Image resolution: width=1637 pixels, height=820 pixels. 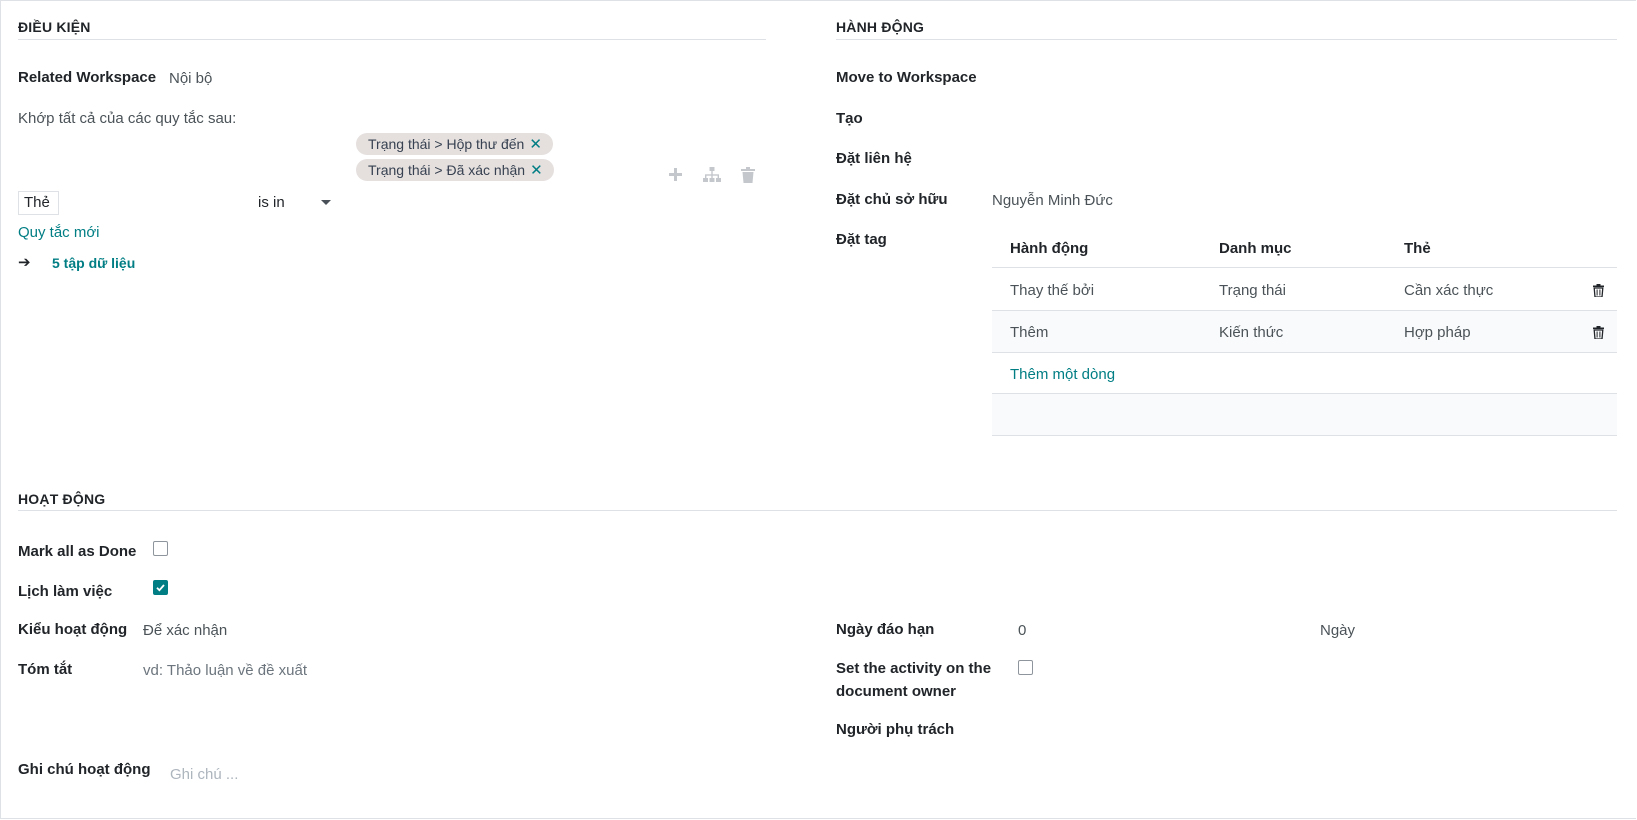 What do you see at coordinates (127, 118) in the screenshot?
I see `match-rules-text: Khớp tất cả của các quy tắc sau:` at bounding box center [127, 118].